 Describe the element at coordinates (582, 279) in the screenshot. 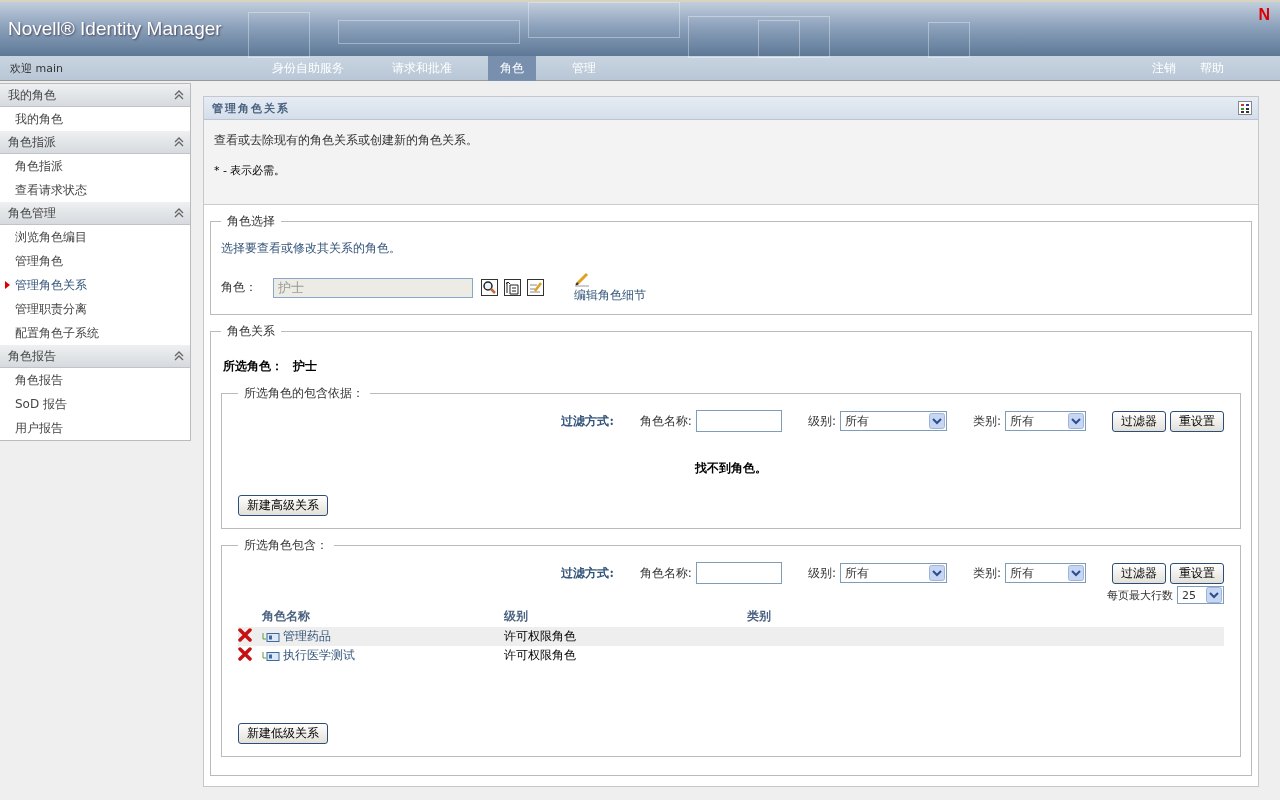

I see `pencil-icon` at that location.